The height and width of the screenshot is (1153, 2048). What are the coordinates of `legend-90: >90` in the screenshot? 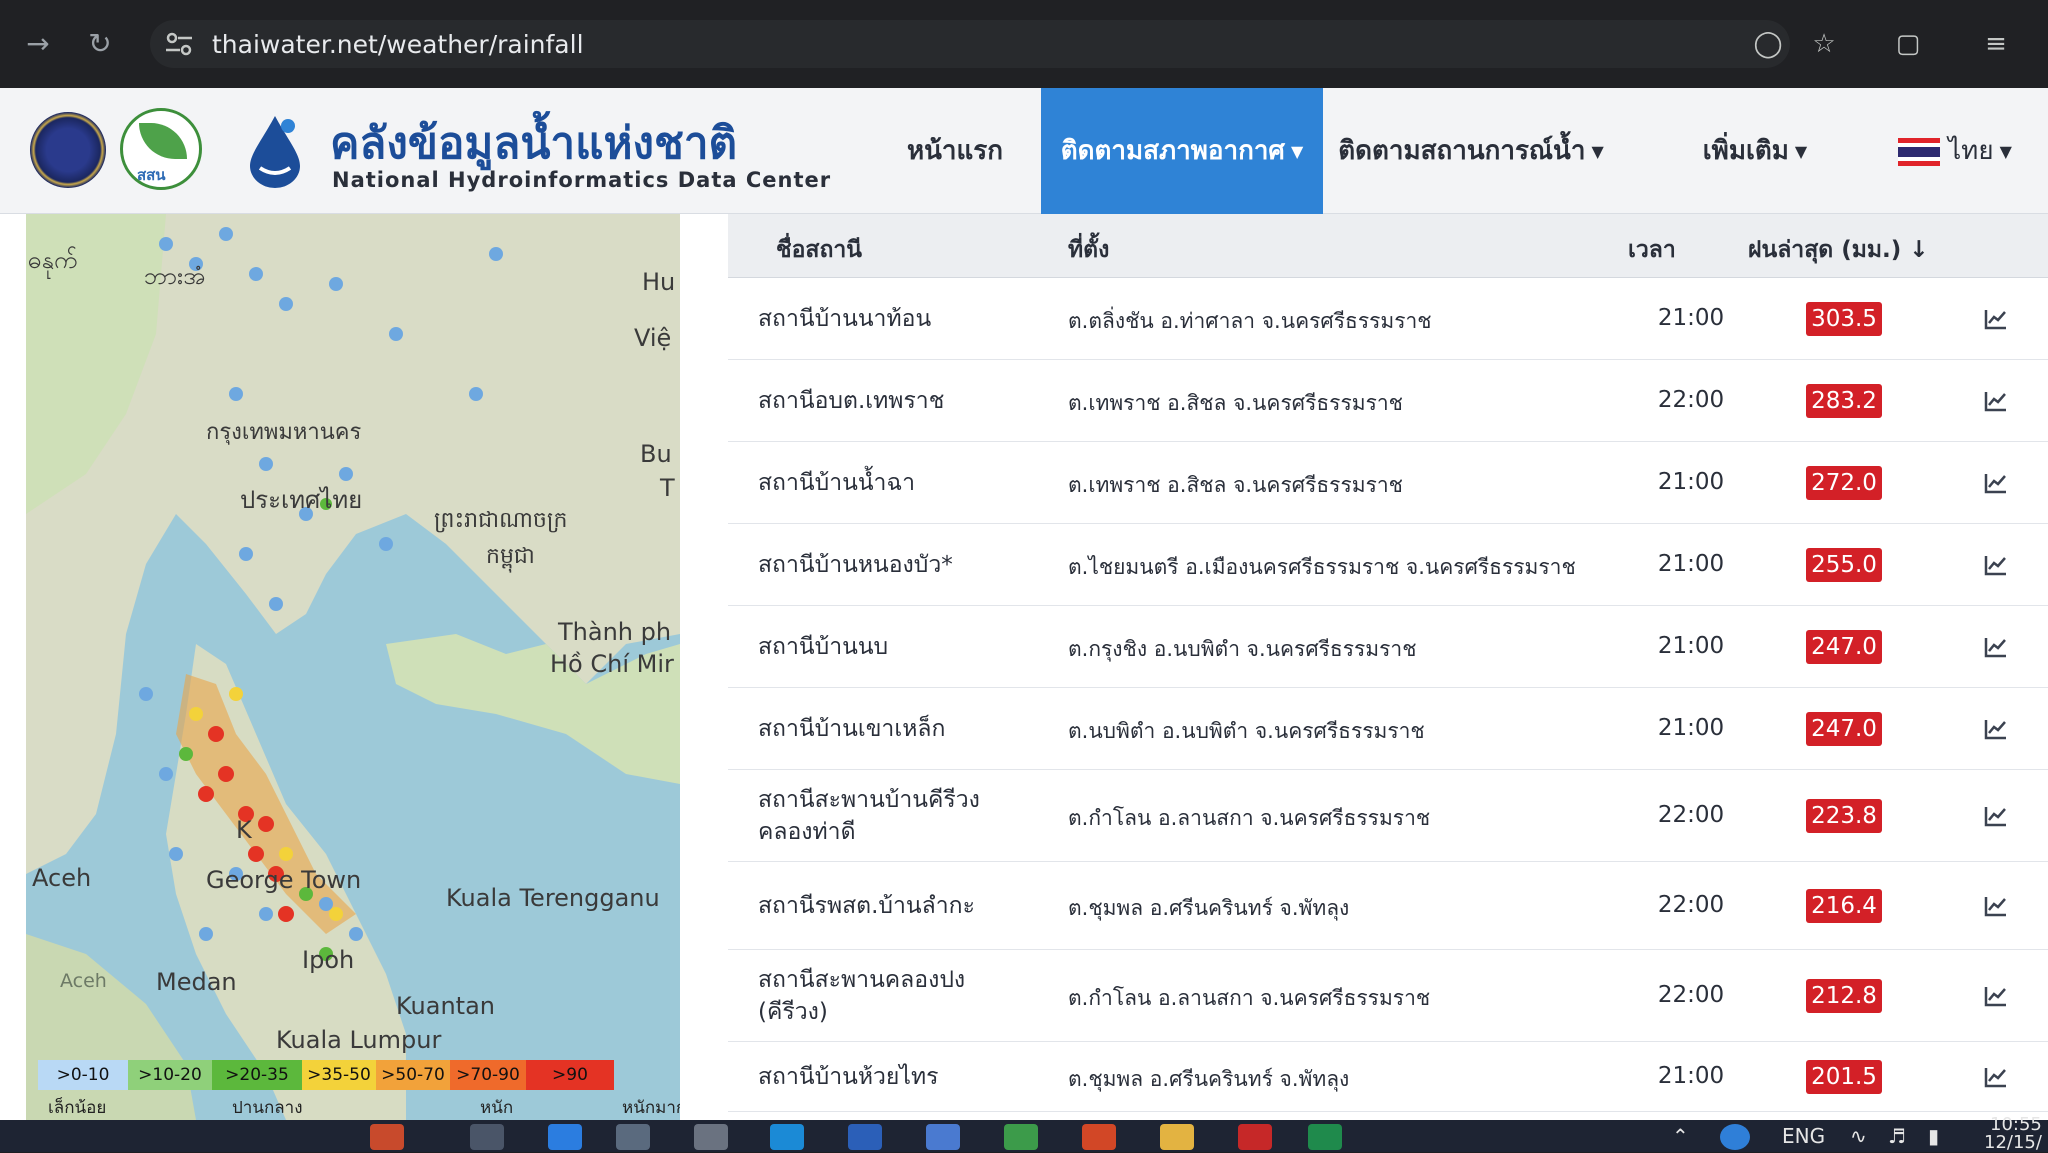 It's located at (570, 1075).